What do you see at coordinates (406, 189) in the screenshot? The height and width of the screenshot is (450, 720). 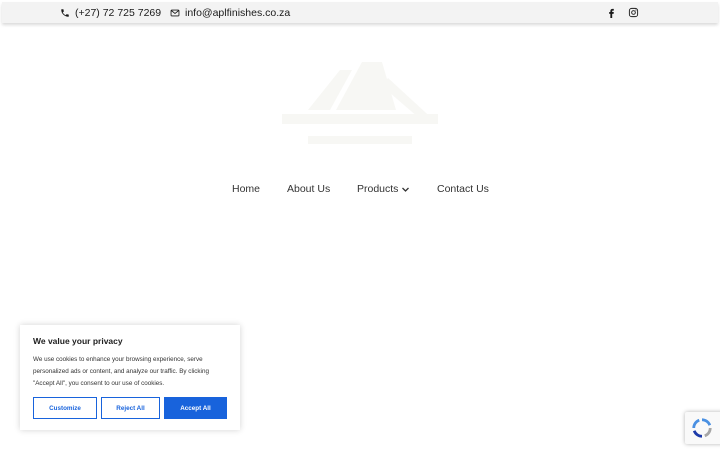 I see `chevron-down-icon` at bounding box center [406, 189].